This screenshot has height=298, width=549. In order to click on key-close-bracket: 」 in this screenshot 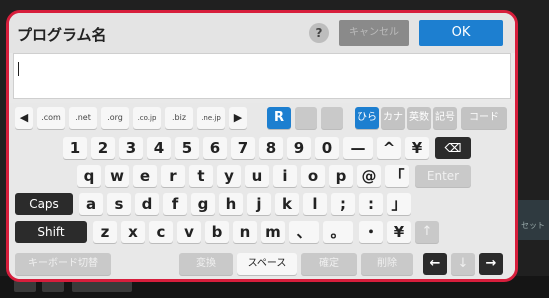, I will do `click(399, 204)`.